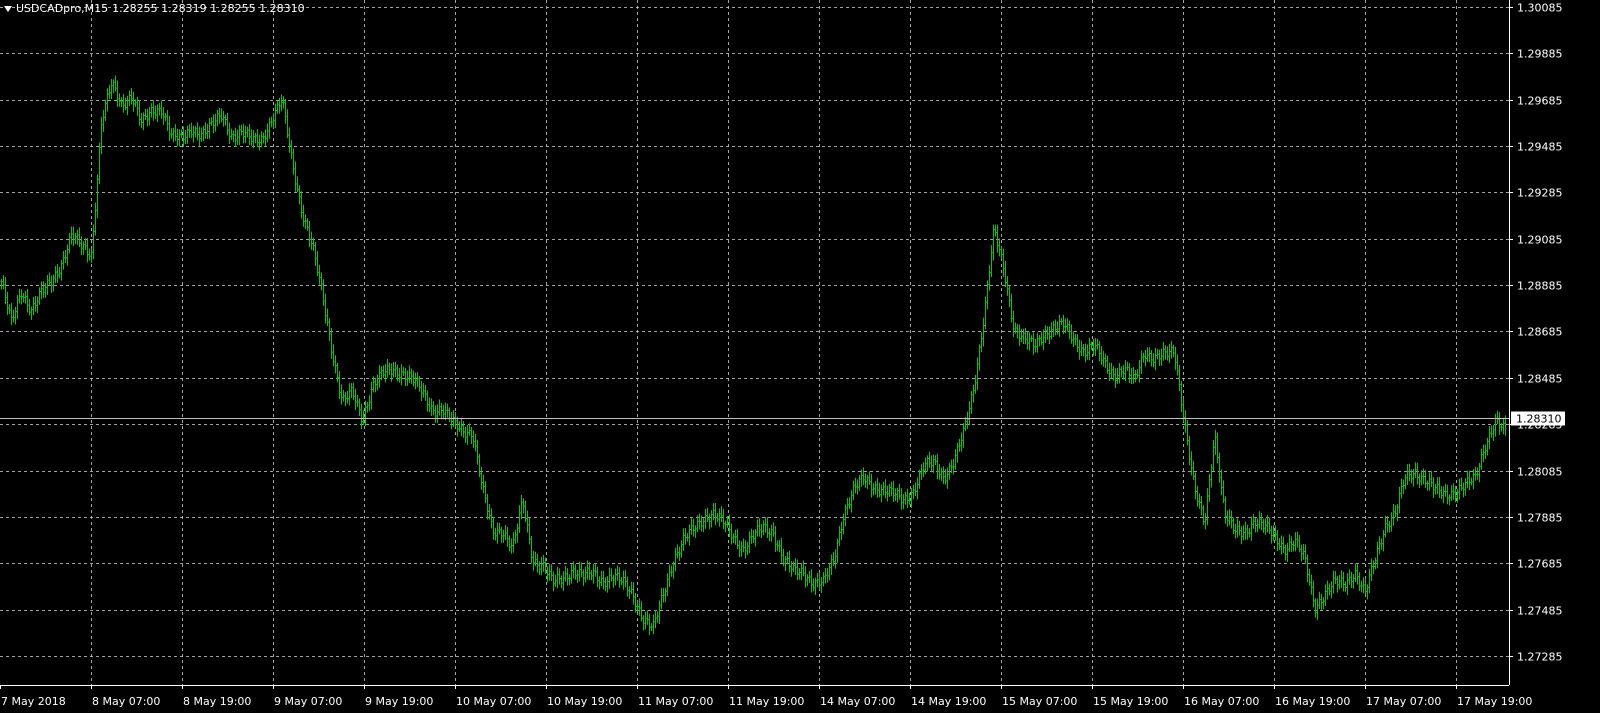  What do you see at coordinates (948, 701) in the screenshot?
I see `x-tick-label: 14 May 19:00` at bounding box center [948, 701].